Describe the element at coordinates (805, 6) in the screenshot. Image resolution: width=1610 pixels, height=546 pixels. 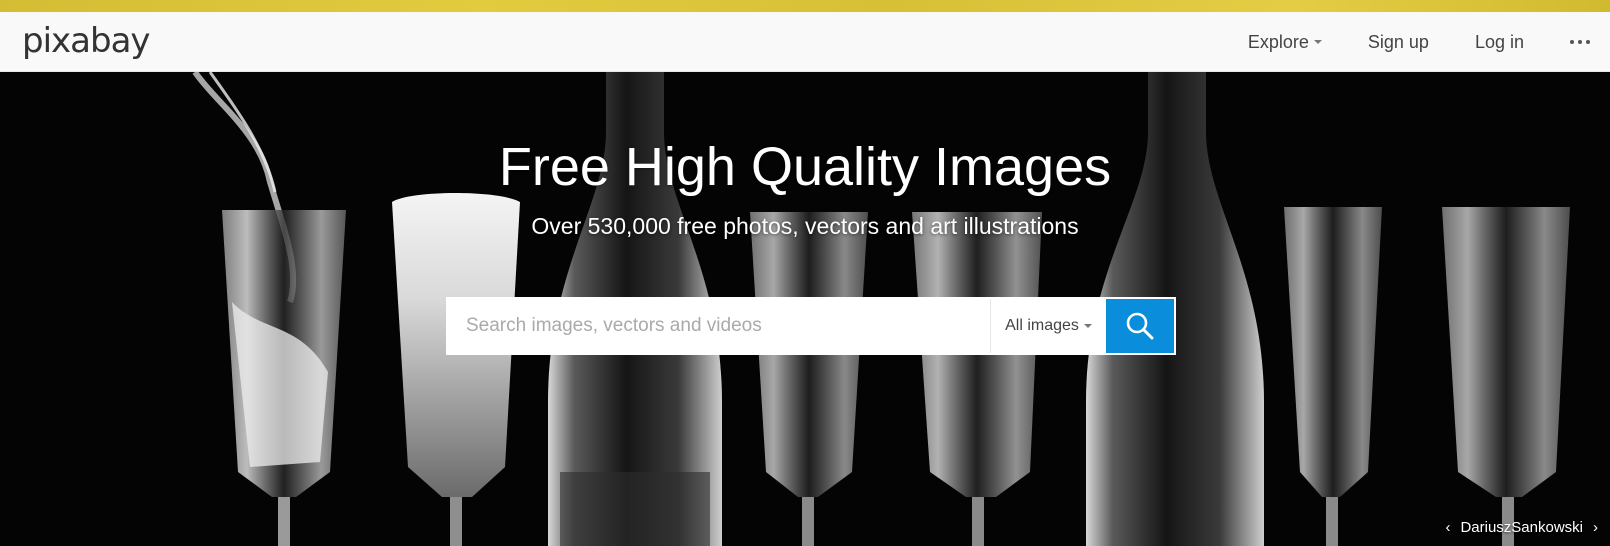
I see `top-accent-strip` at that location.